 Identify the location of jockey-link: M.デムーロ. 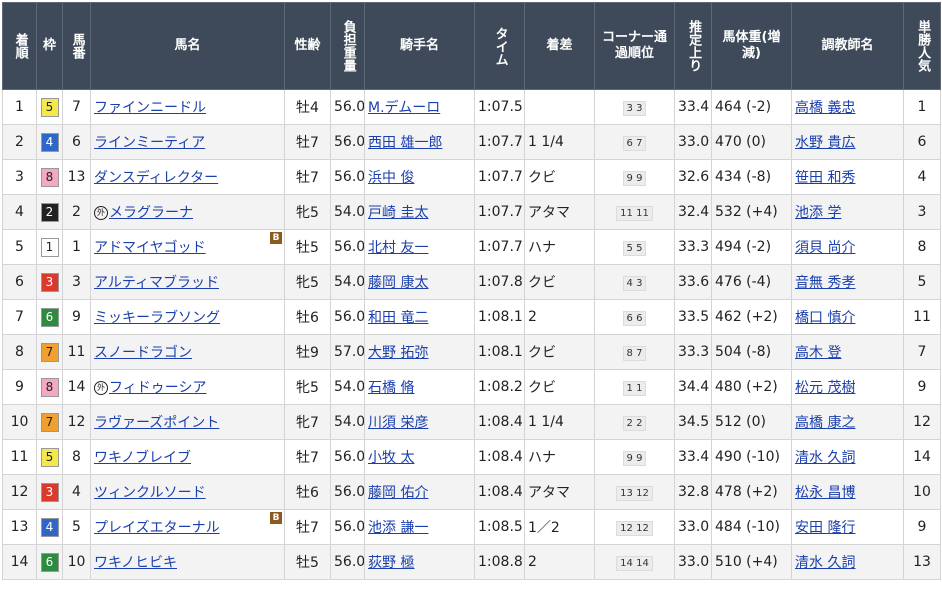
(404, 108).